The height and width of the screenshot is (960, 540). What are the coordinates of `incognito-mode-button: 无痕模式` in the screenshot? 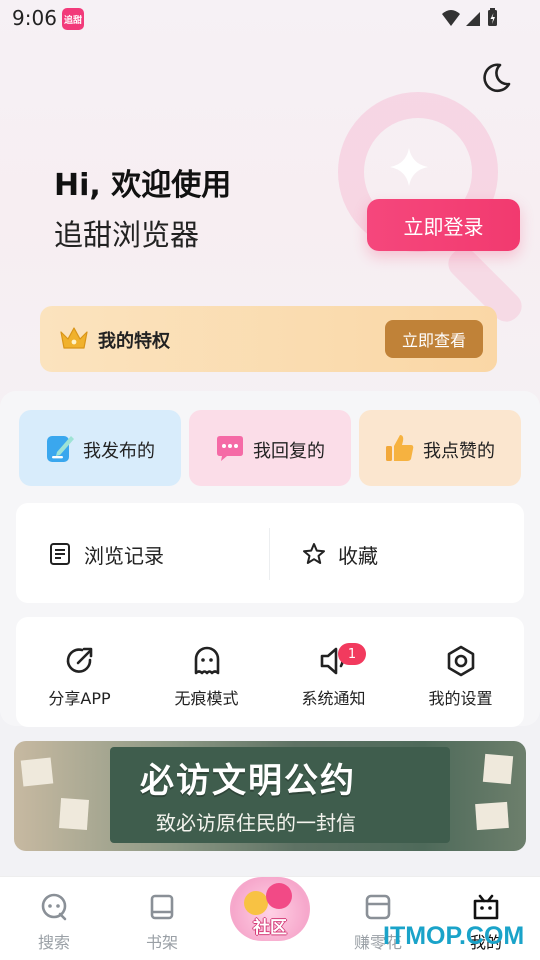 It's located at (206, 672).